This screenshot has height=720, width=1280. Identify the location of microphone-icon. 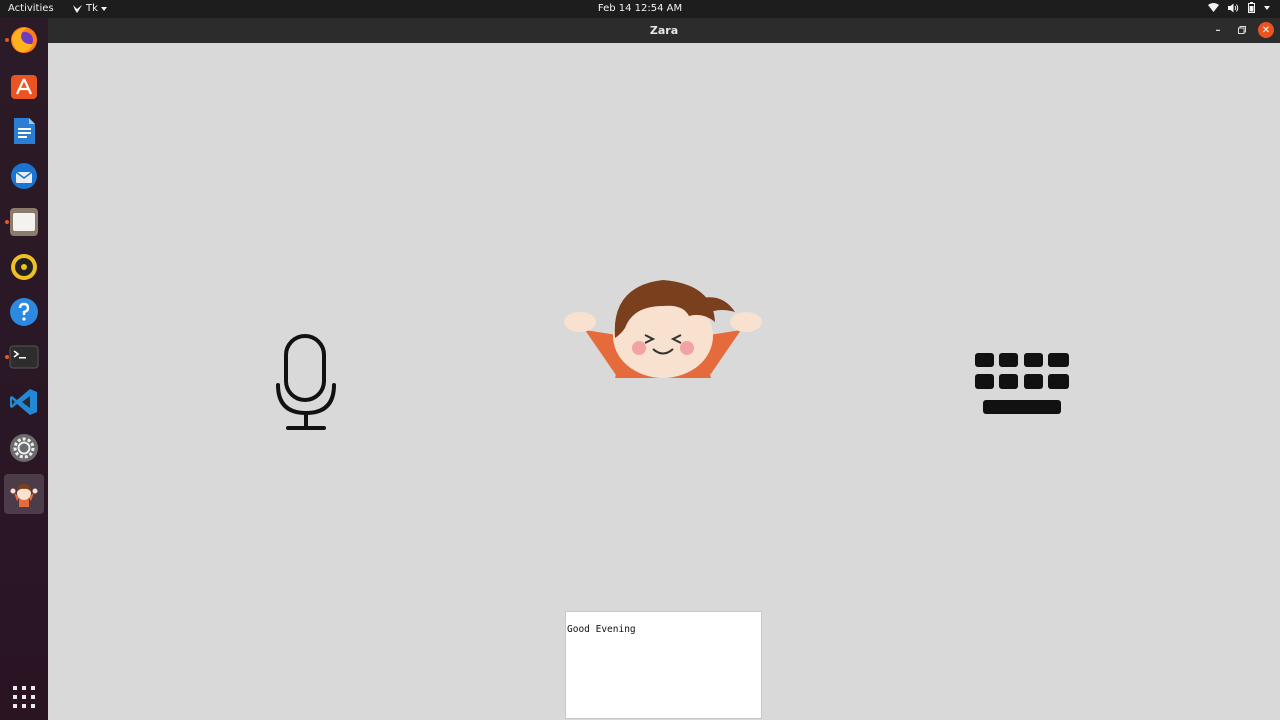
(306, 382).